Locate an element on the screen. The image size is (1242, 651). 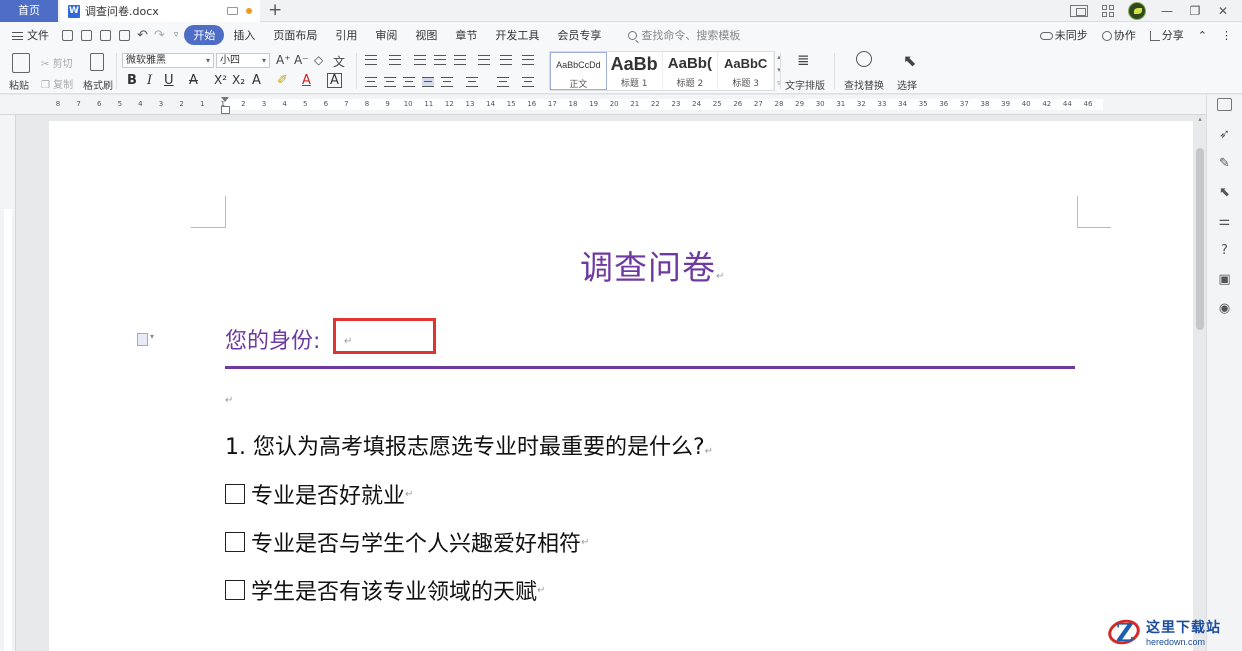
align-left-icon is located at coordinates (371, 82).